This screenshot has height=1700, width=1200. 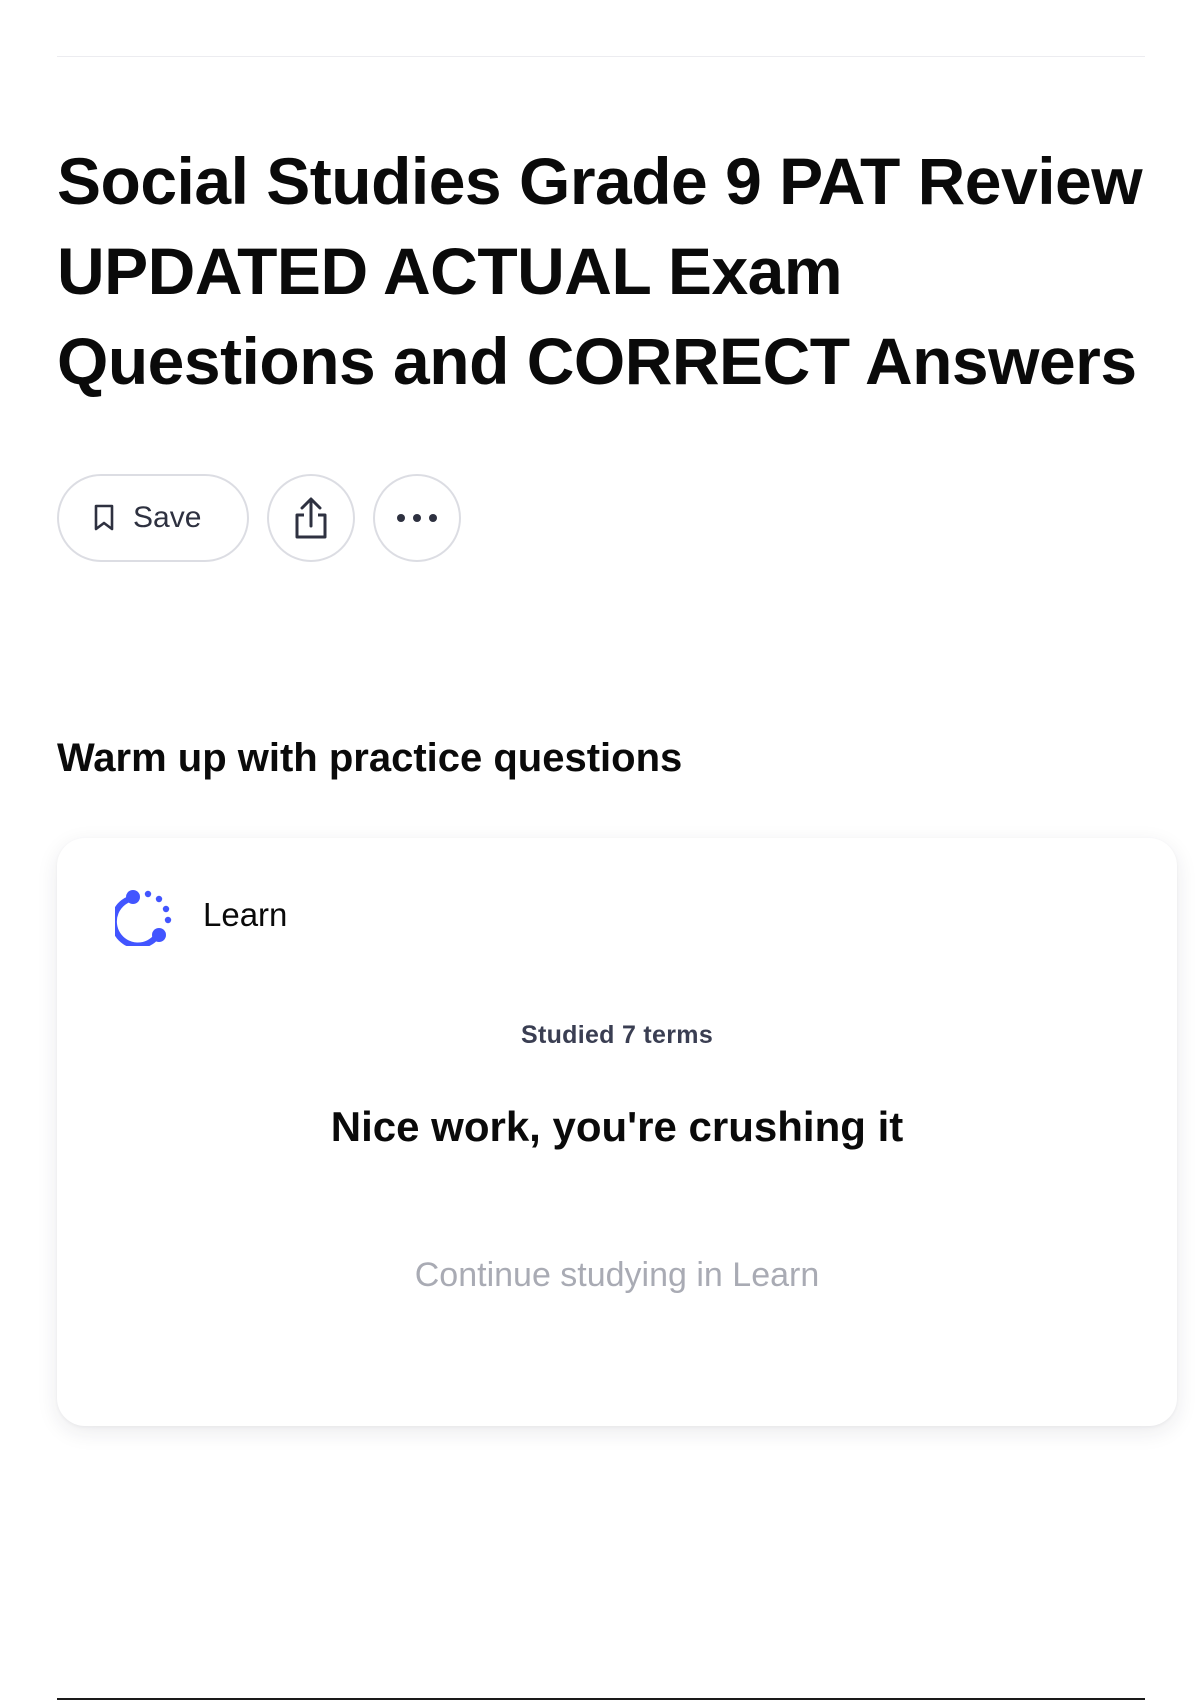 What do you see at coordinates (104, 518) in the screenshot?
I see `bookmark-icon` at bounding box center [104, 518].